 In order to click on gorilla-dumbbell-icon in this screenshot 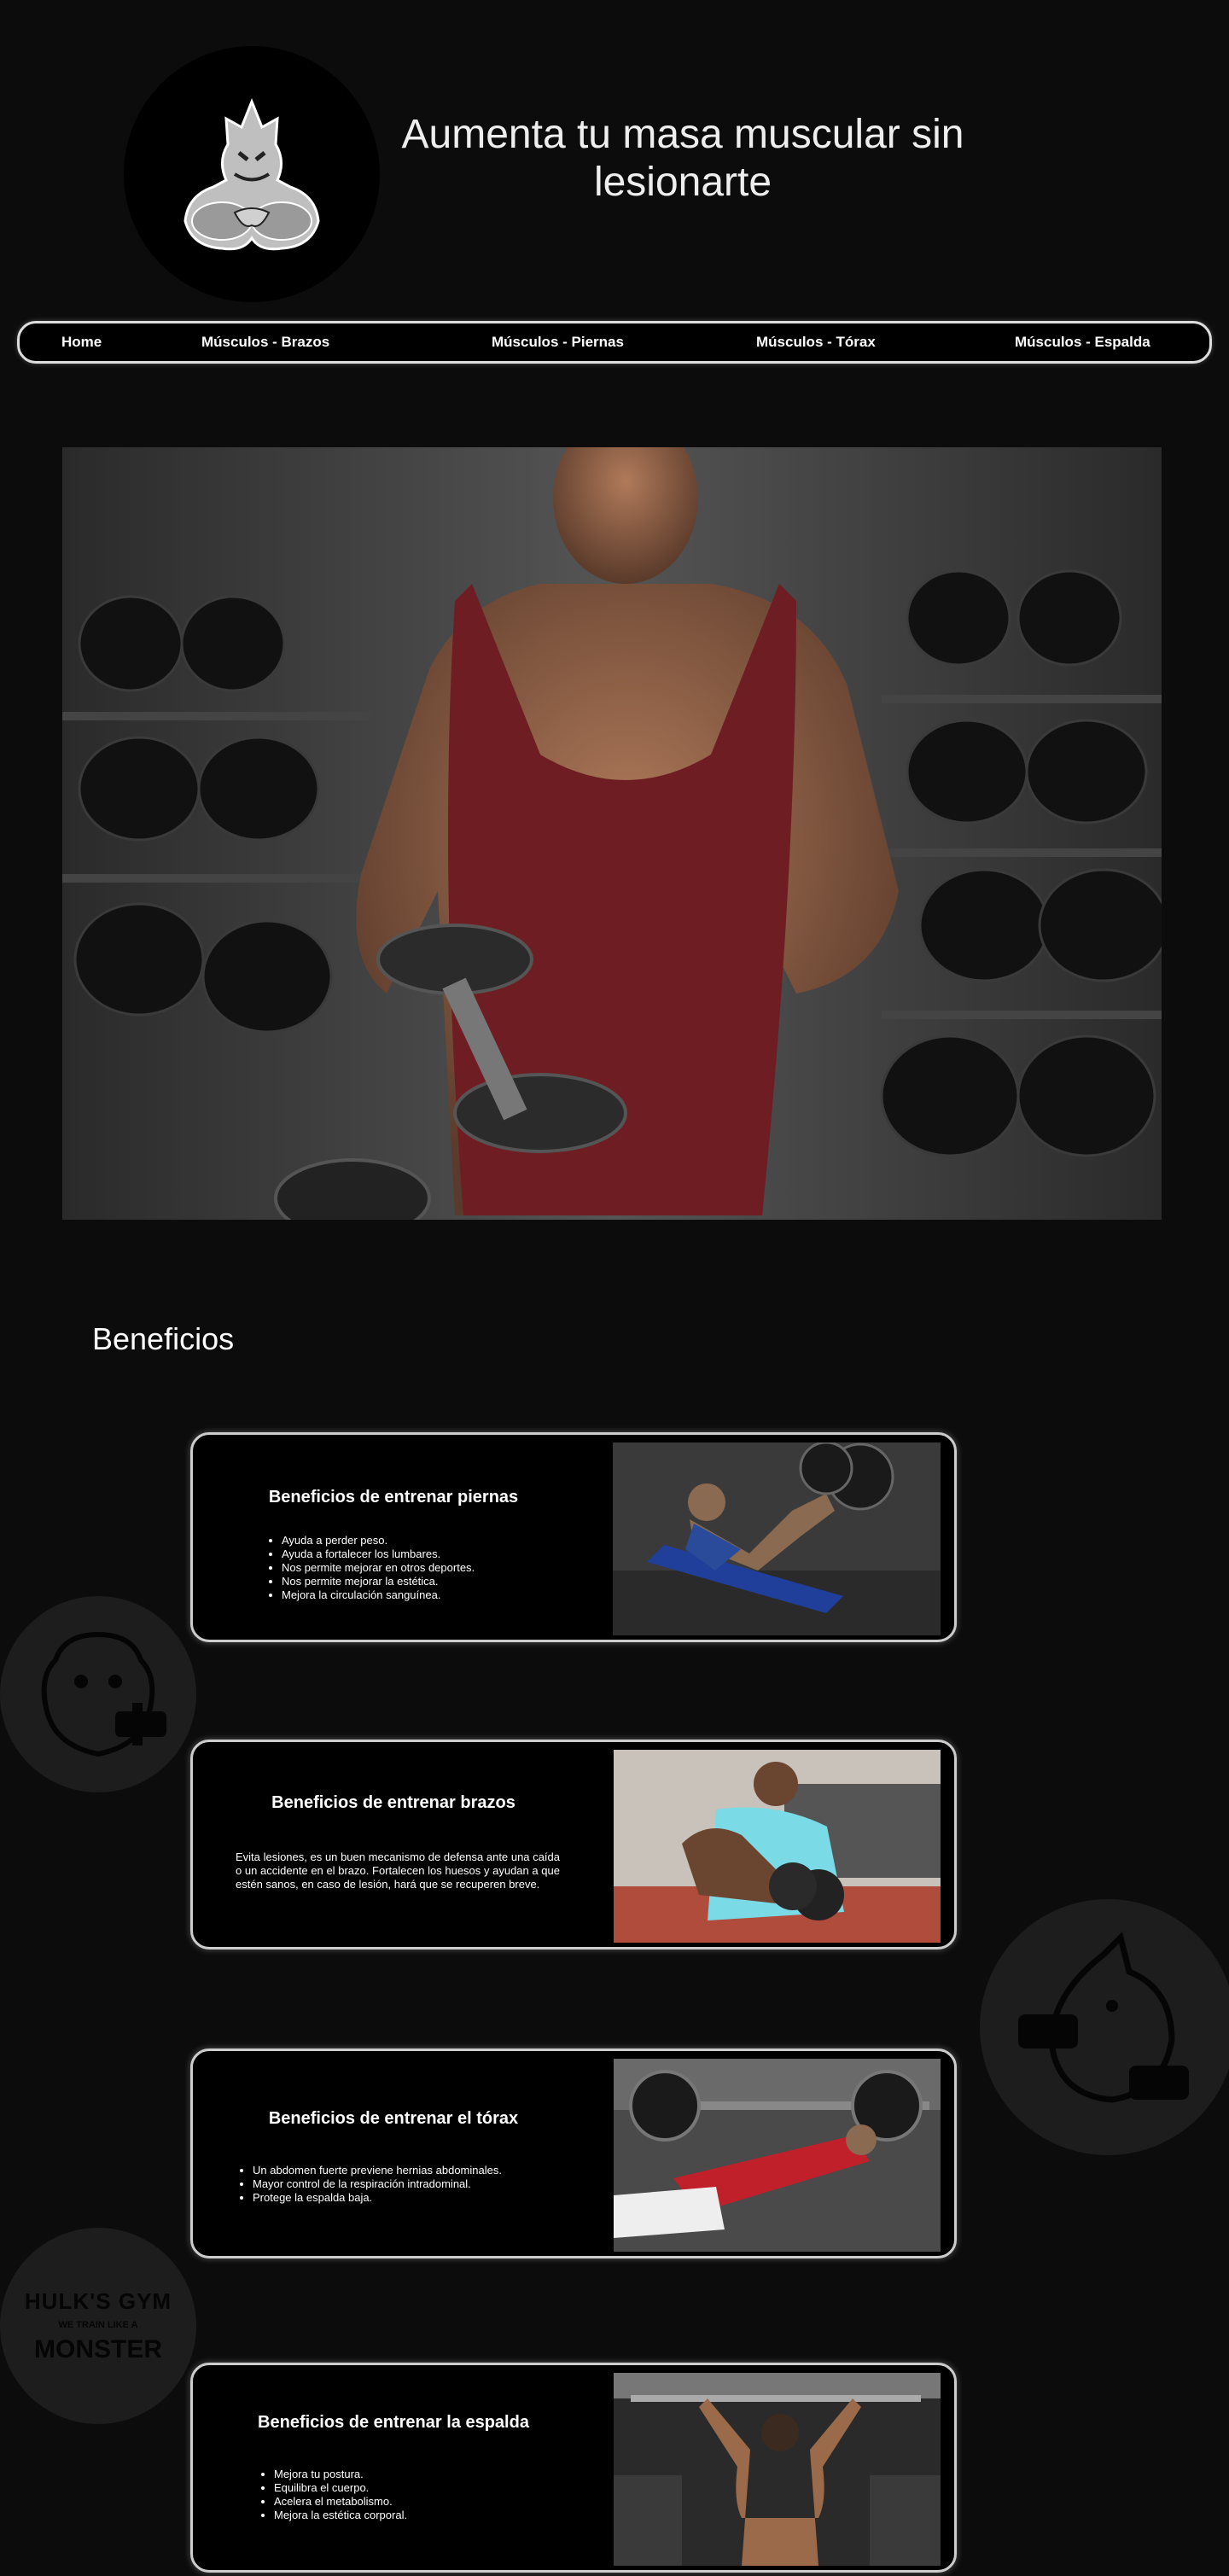, I will do `click(103, 1694)`.